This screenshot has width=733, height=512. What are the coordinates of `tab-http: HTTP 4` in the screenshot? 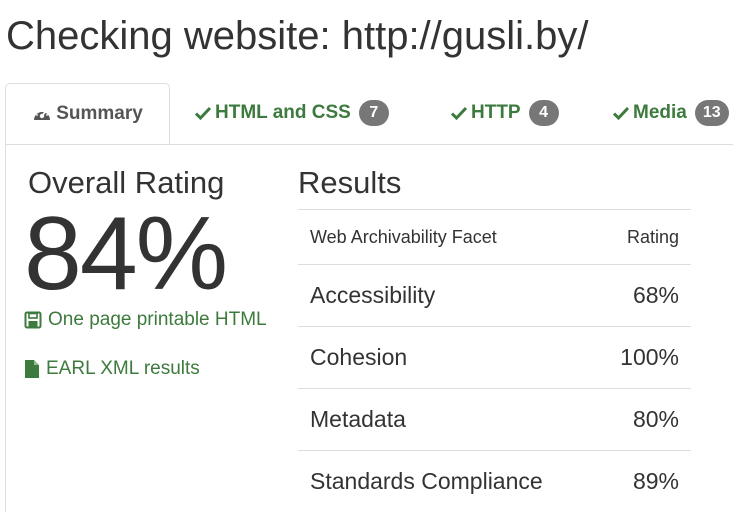 It's located at (505, 113).